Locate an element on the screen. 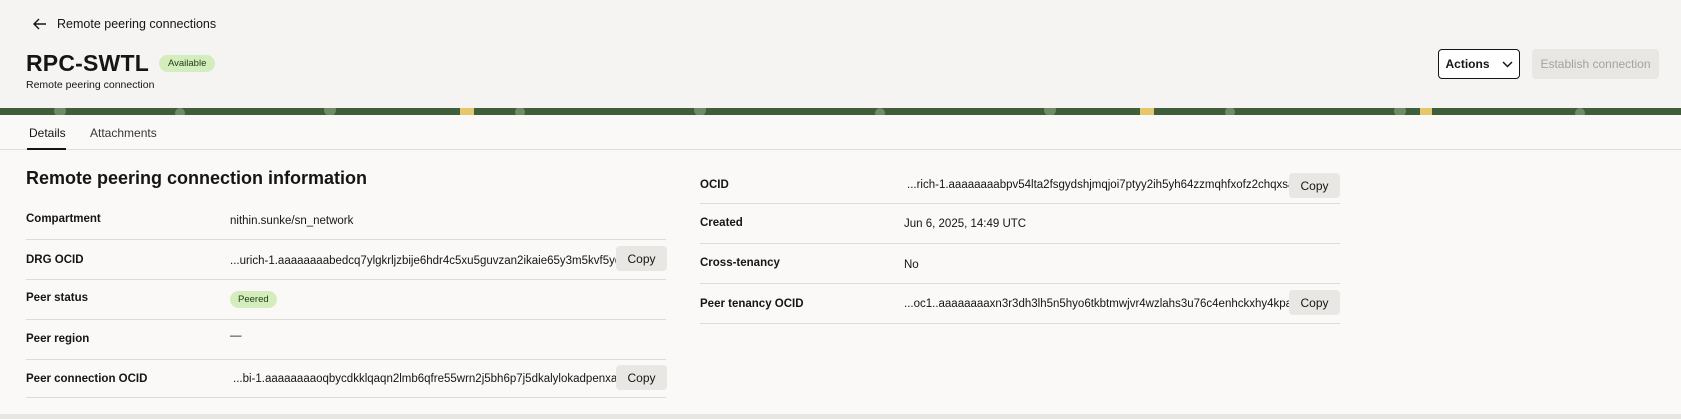 The image size is (1681, 419). field-label: Peer region is located at coordinates (58, 339).